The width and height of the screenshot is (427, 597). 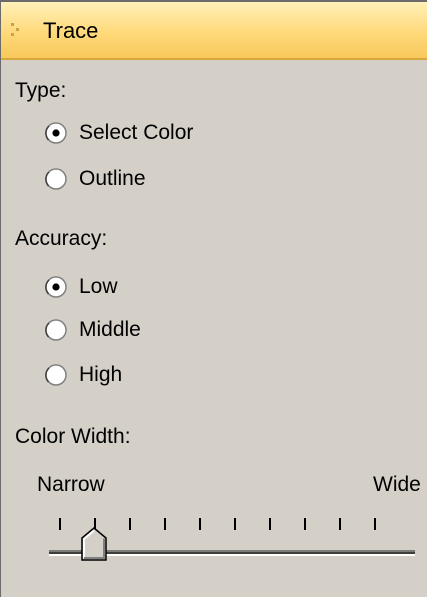 What do you see at coordinates (61, 238) in the screenshot?
I see `accuracy-label: Accuracy:` at bounding box center [61, 238].